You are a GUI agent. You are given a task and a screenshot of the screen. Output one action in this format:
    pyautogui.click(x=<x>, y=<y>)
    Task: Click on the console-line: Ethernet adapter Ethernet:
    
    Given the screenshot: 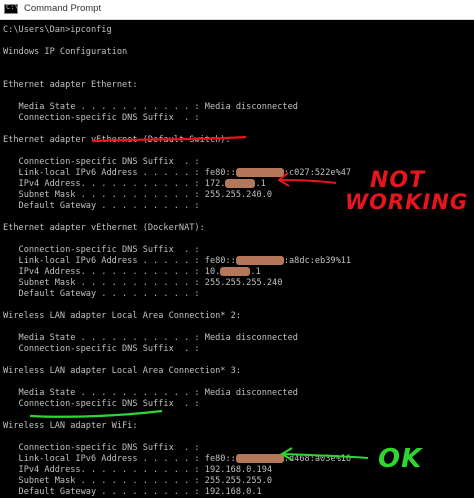 What is the action you would take?
    pyautogui.click(x=70, y=85)
    